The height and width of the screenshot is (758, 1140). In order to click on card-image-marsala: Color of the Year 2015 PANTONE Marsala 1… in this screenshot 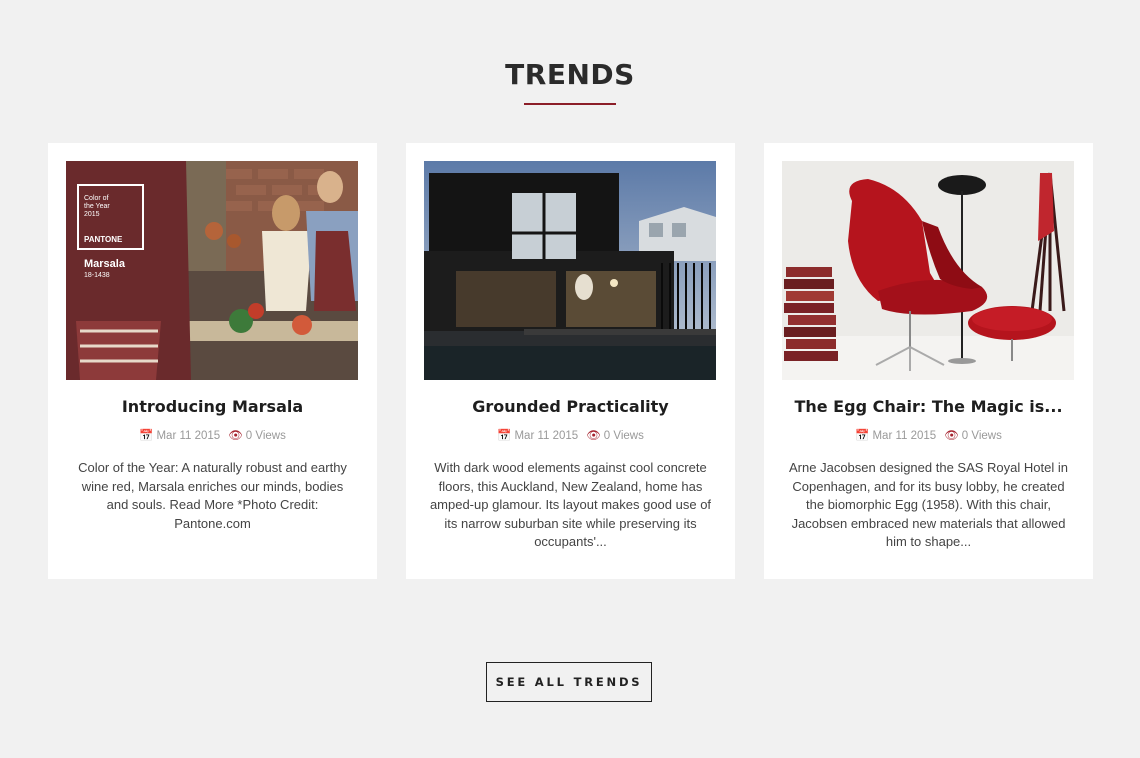, I will do `click(212, 270)`.